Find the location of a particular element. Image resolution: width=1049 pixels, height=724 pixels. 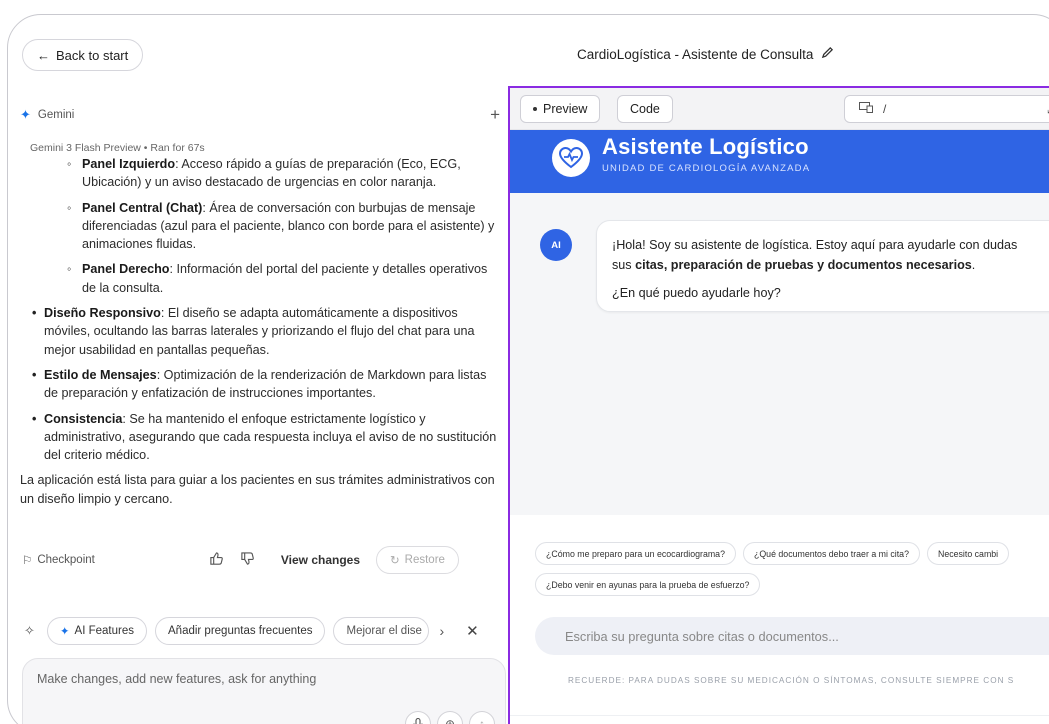

checkpoint: ⚐ Checkpoint is located at coordinates (58, 560).